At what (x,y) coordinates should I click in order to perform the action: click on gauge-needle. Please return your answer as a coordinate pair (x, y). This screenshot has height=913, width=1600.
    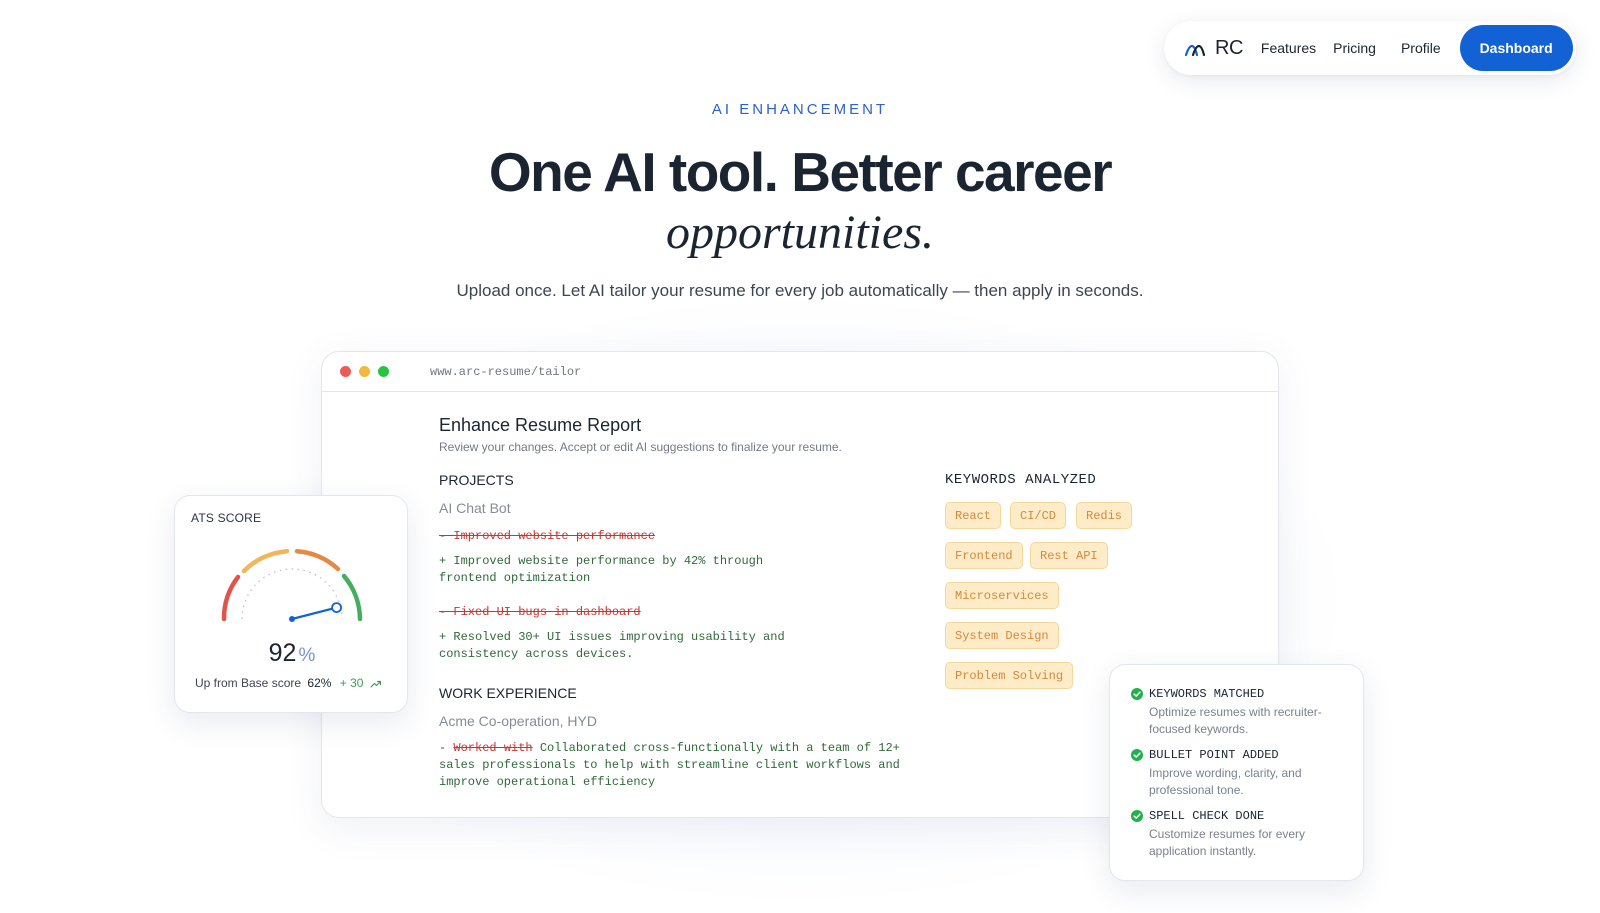
    Looking at the image, I should click on (314, 613).